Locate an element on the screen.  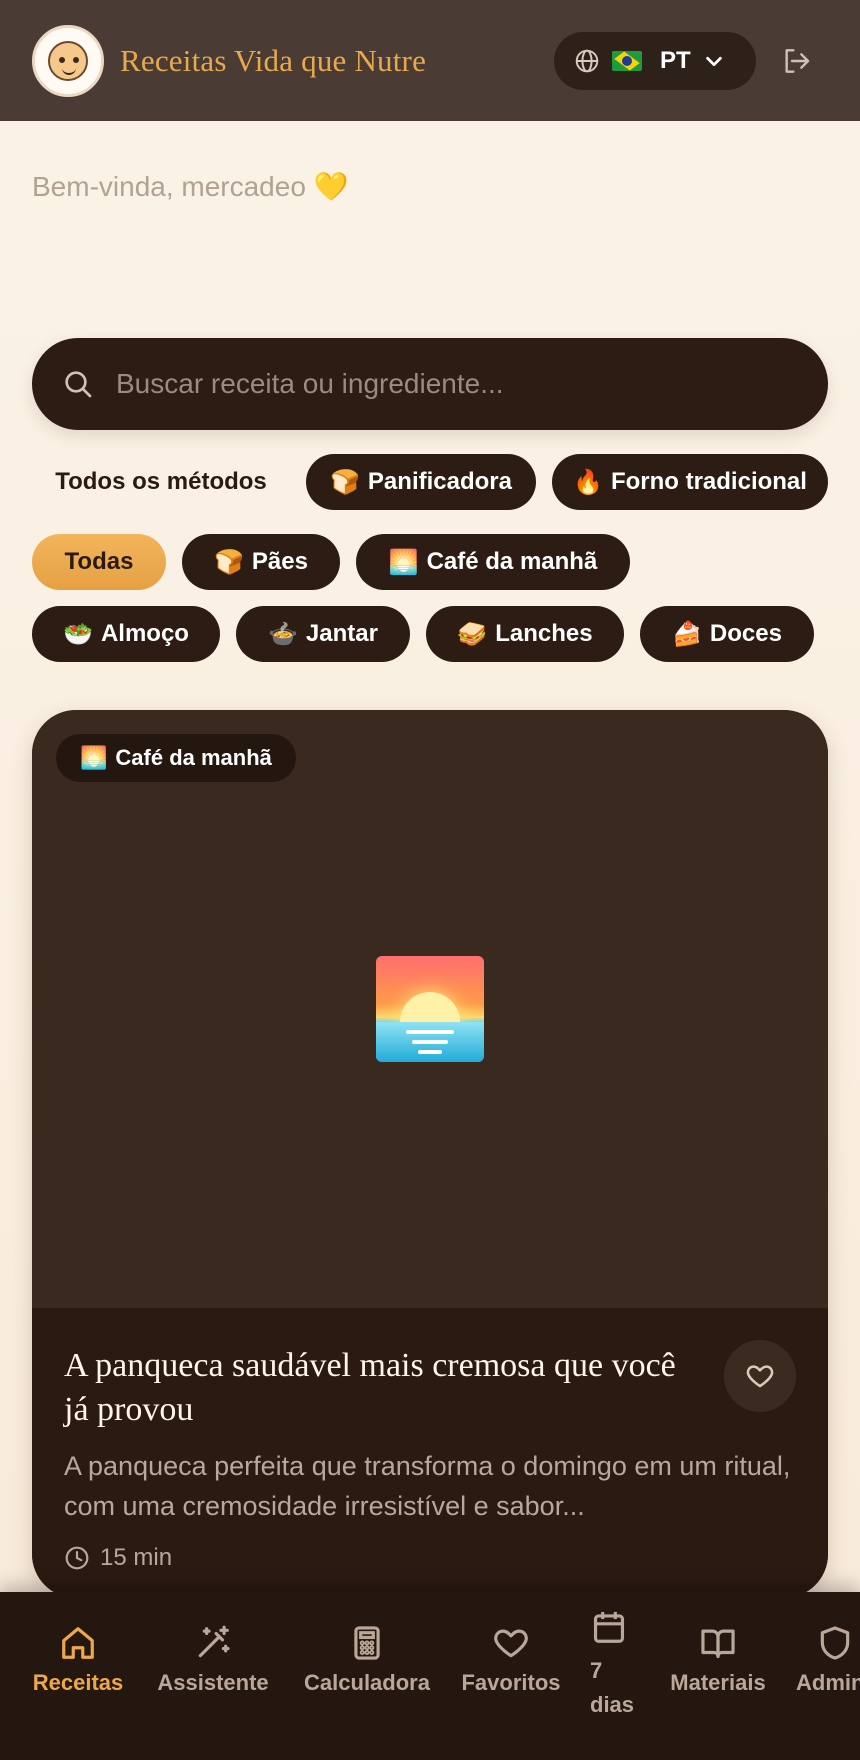
category-label: Doces is located at coordinates (745, 633).